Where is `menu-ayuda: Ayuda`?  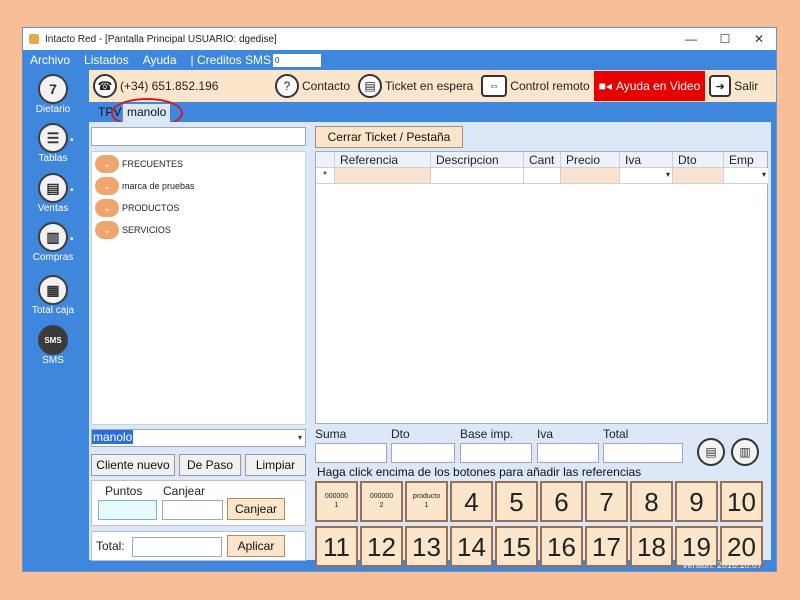 menu-ayuda: Ayuda is located at coordinates (160, 60).